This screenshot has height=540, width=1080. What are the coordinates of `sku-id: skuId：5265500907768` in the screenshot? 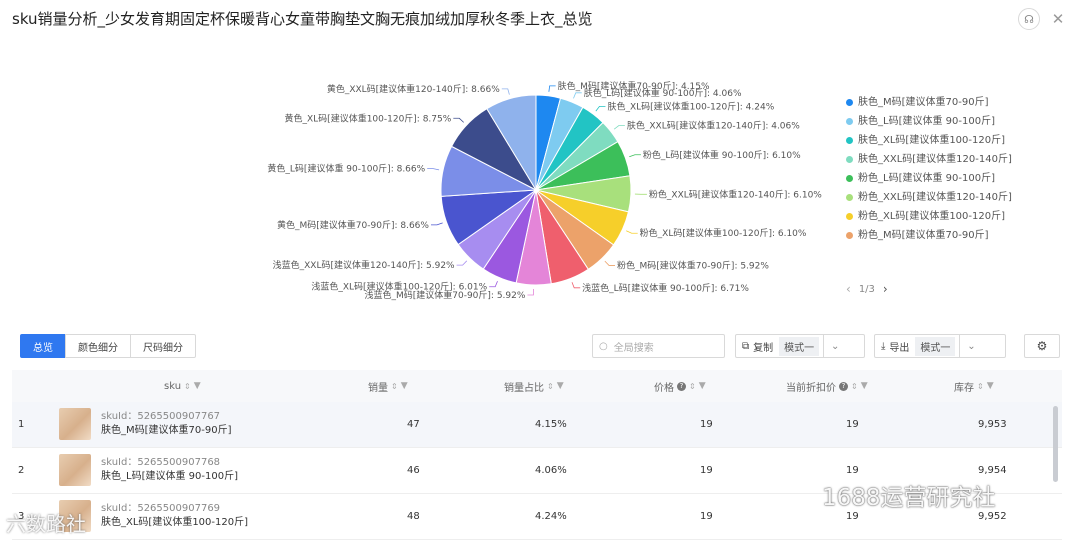 It's located at (169, 463).